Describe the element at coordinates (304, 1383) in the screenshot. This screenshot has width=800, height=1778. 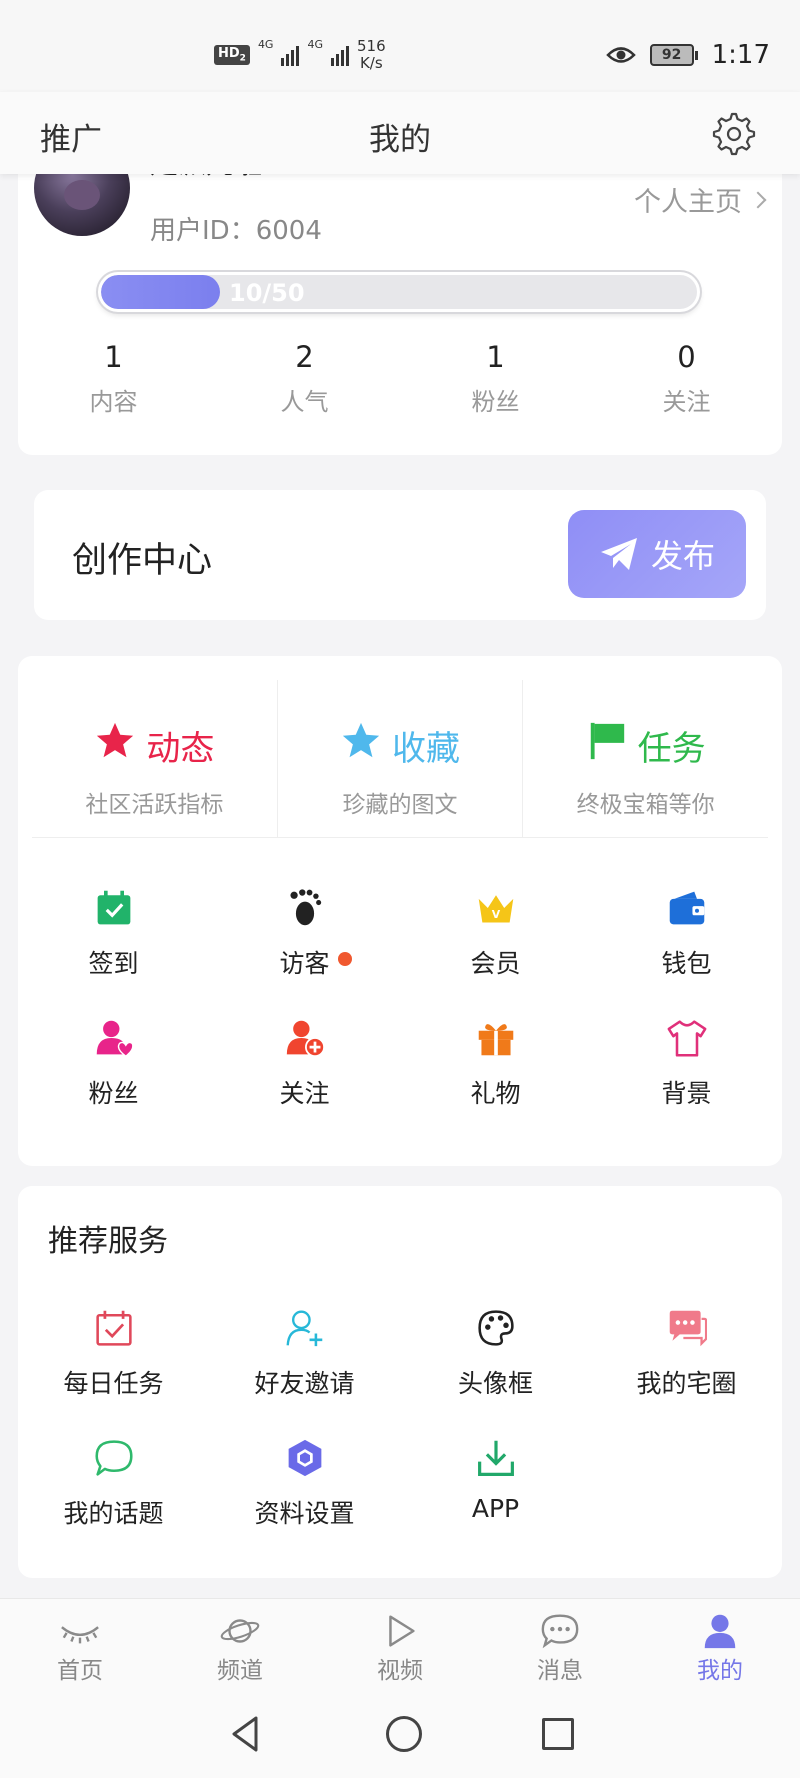
I see `grid-item-label: 好友邀请` at that location.